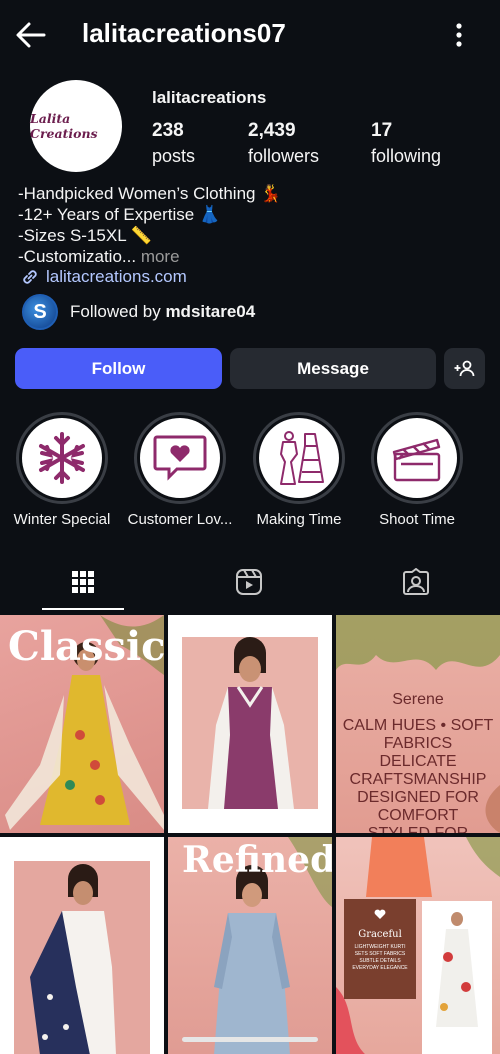 This screenshot has height=1054, width=500. What do you see at coordinates (82, 724) in the screenshot?
I see `post-tile: Classic` at bounding box center [82, 724].